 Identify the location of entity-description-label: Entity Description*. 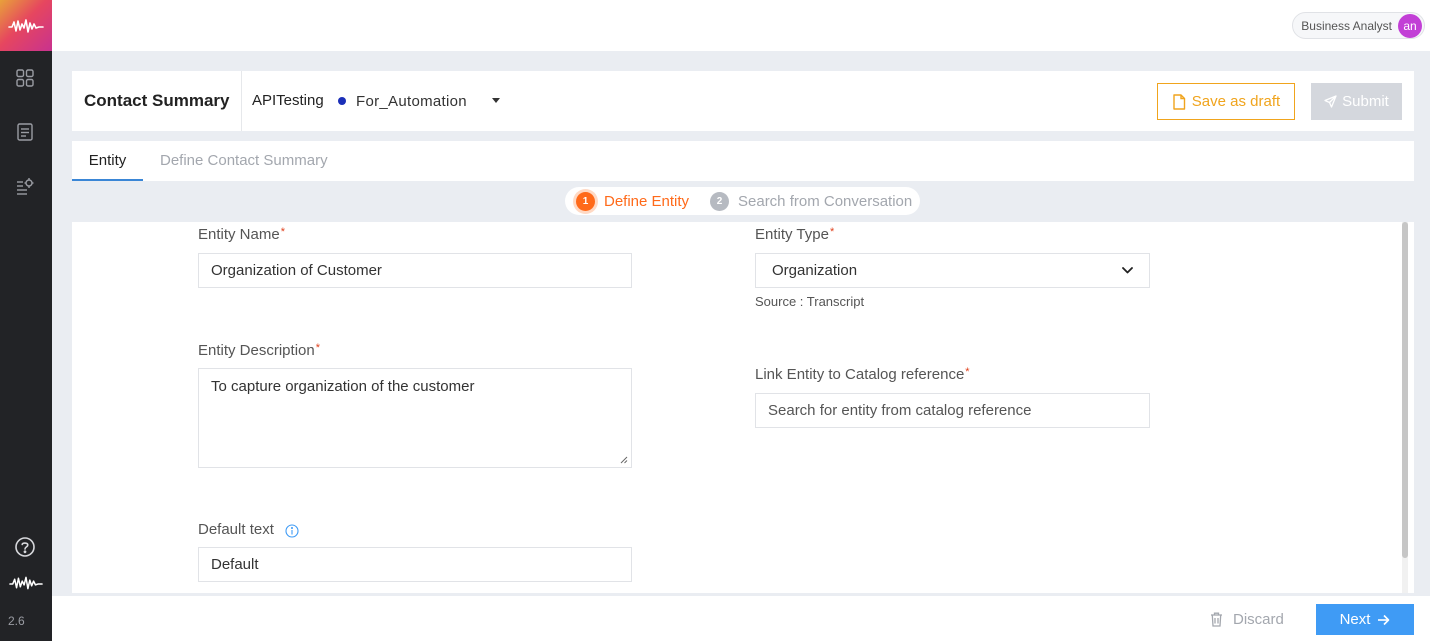
(259, 350).